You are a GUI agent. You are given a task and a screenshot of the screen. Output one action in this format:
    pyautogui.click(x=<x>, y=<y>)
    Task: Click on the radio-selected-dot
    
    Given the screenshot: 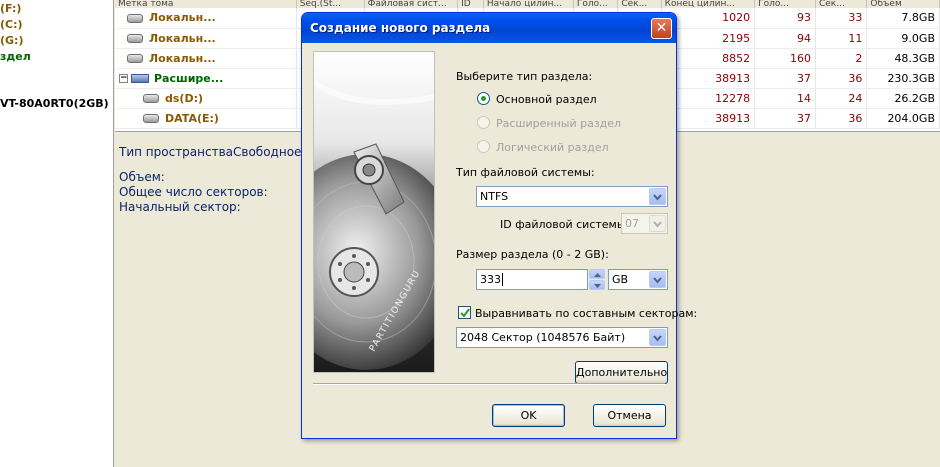 What is the action you would take?
    pyautogui.click(x=483, y=98)
    